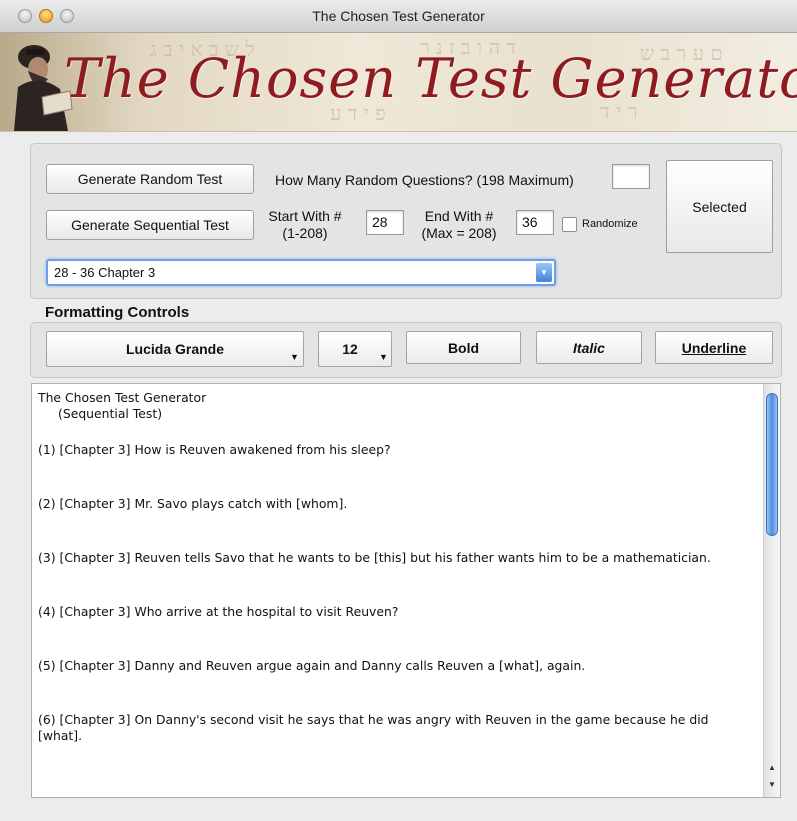  I want to click on randomize-checkbox, so click(569, 224).